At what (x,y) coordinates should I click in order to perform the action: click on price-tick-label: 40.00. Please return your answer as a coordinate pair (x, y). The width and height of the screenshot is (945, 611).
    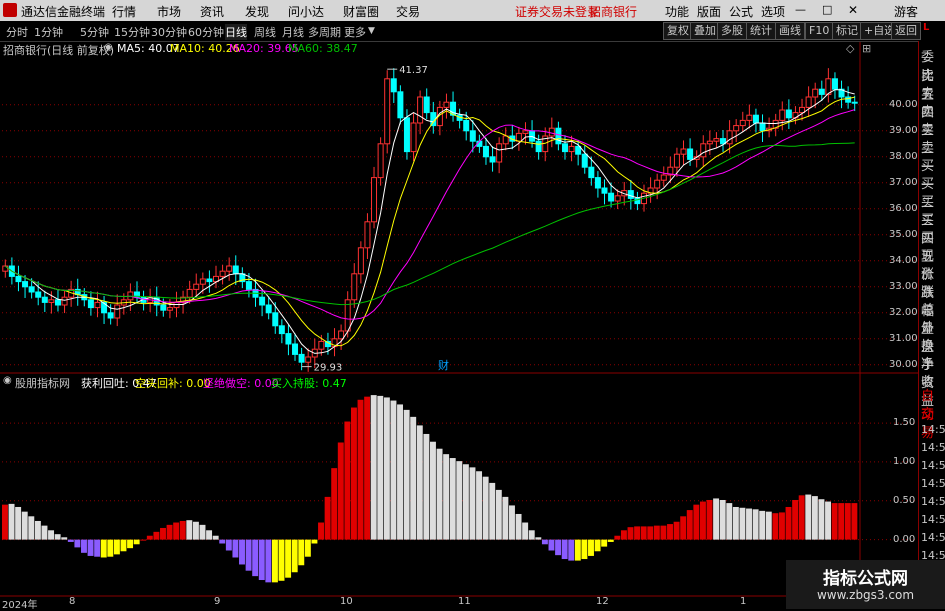
    Looking at the image, I should click on (903, 104).